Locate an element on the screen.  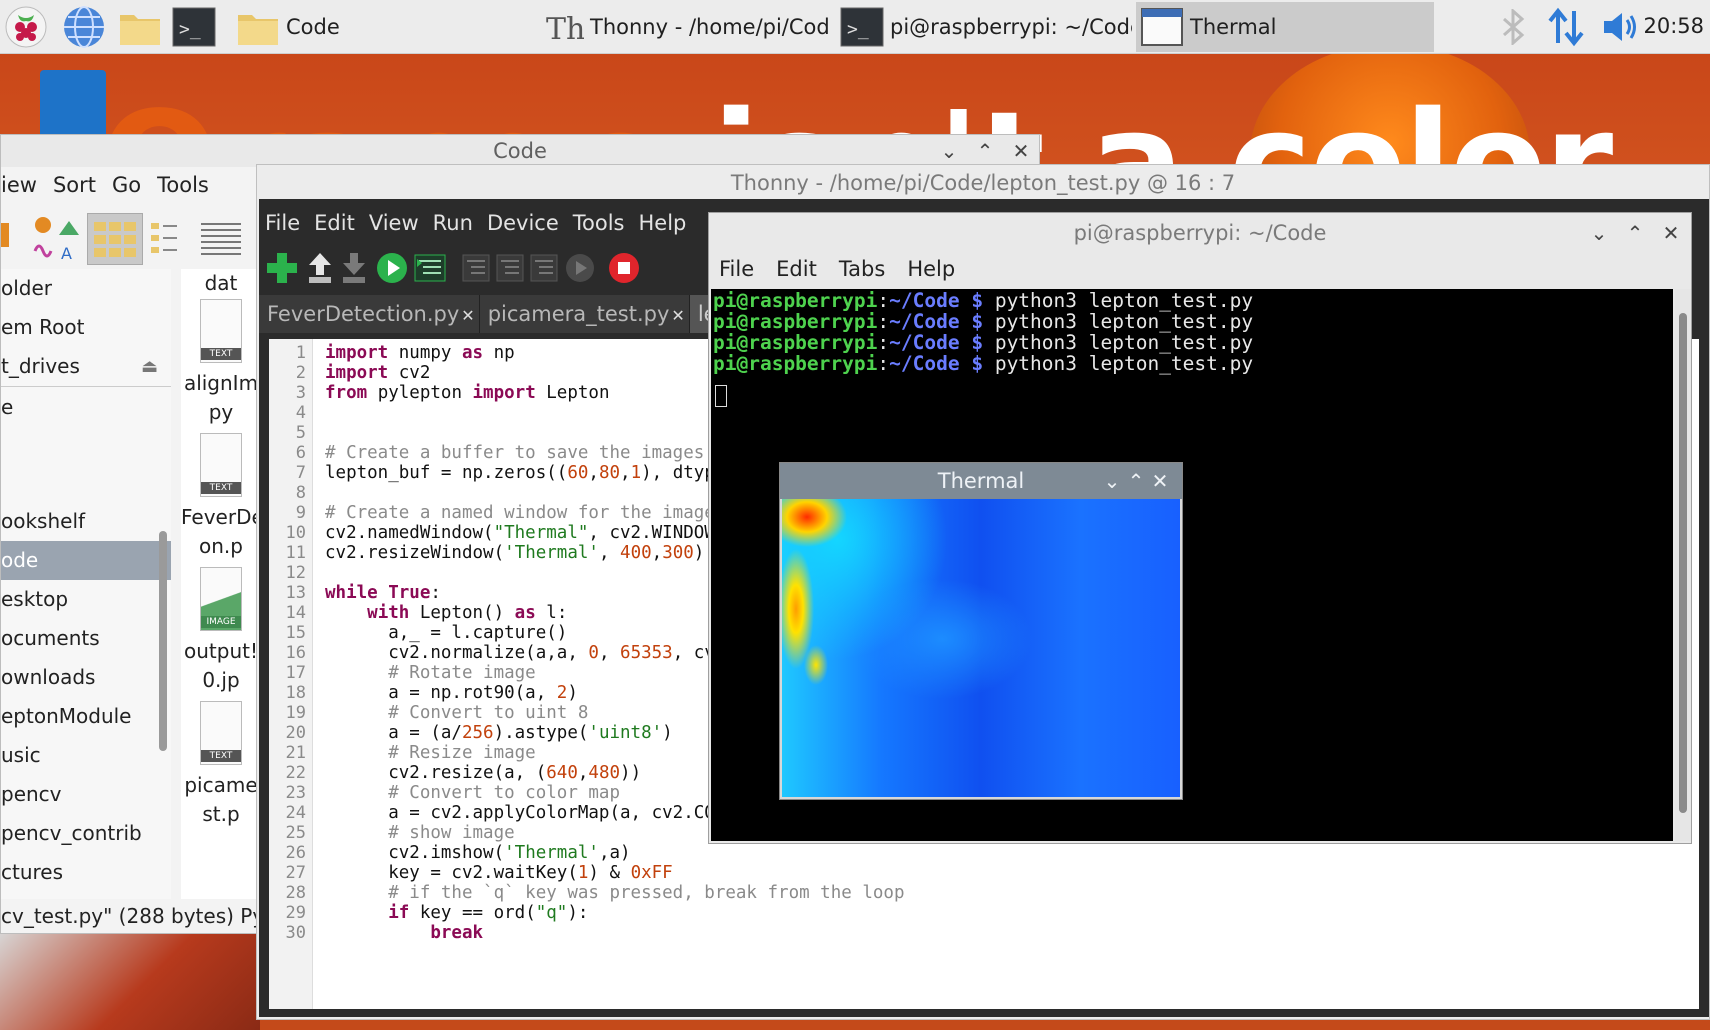
menu-view: View is located at coordinates (394, 223).